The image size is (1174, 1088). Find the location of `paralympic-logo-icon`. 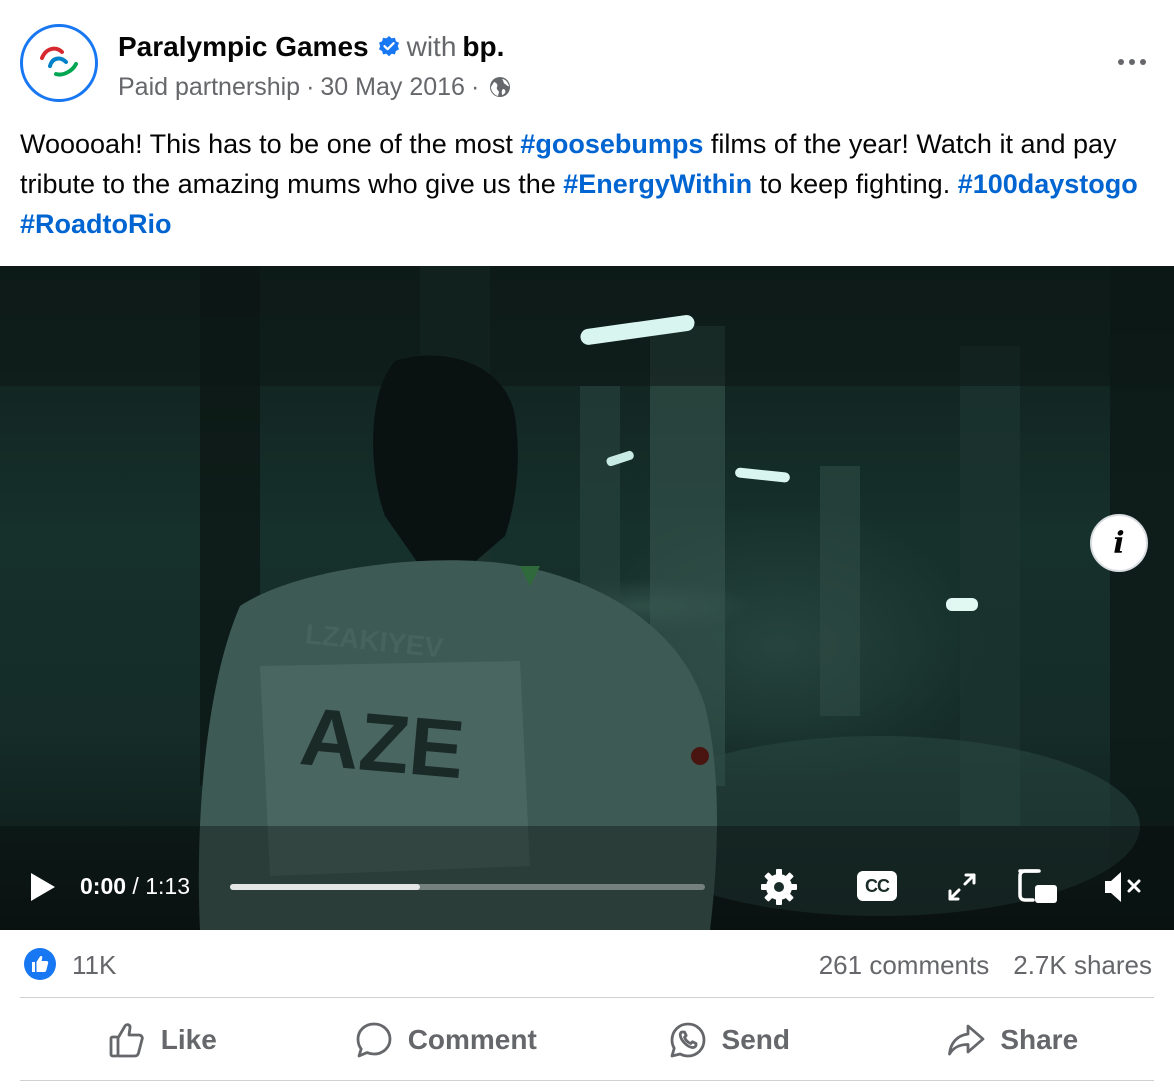

paralympic-logo-icon is located at coordinates (59, 61).